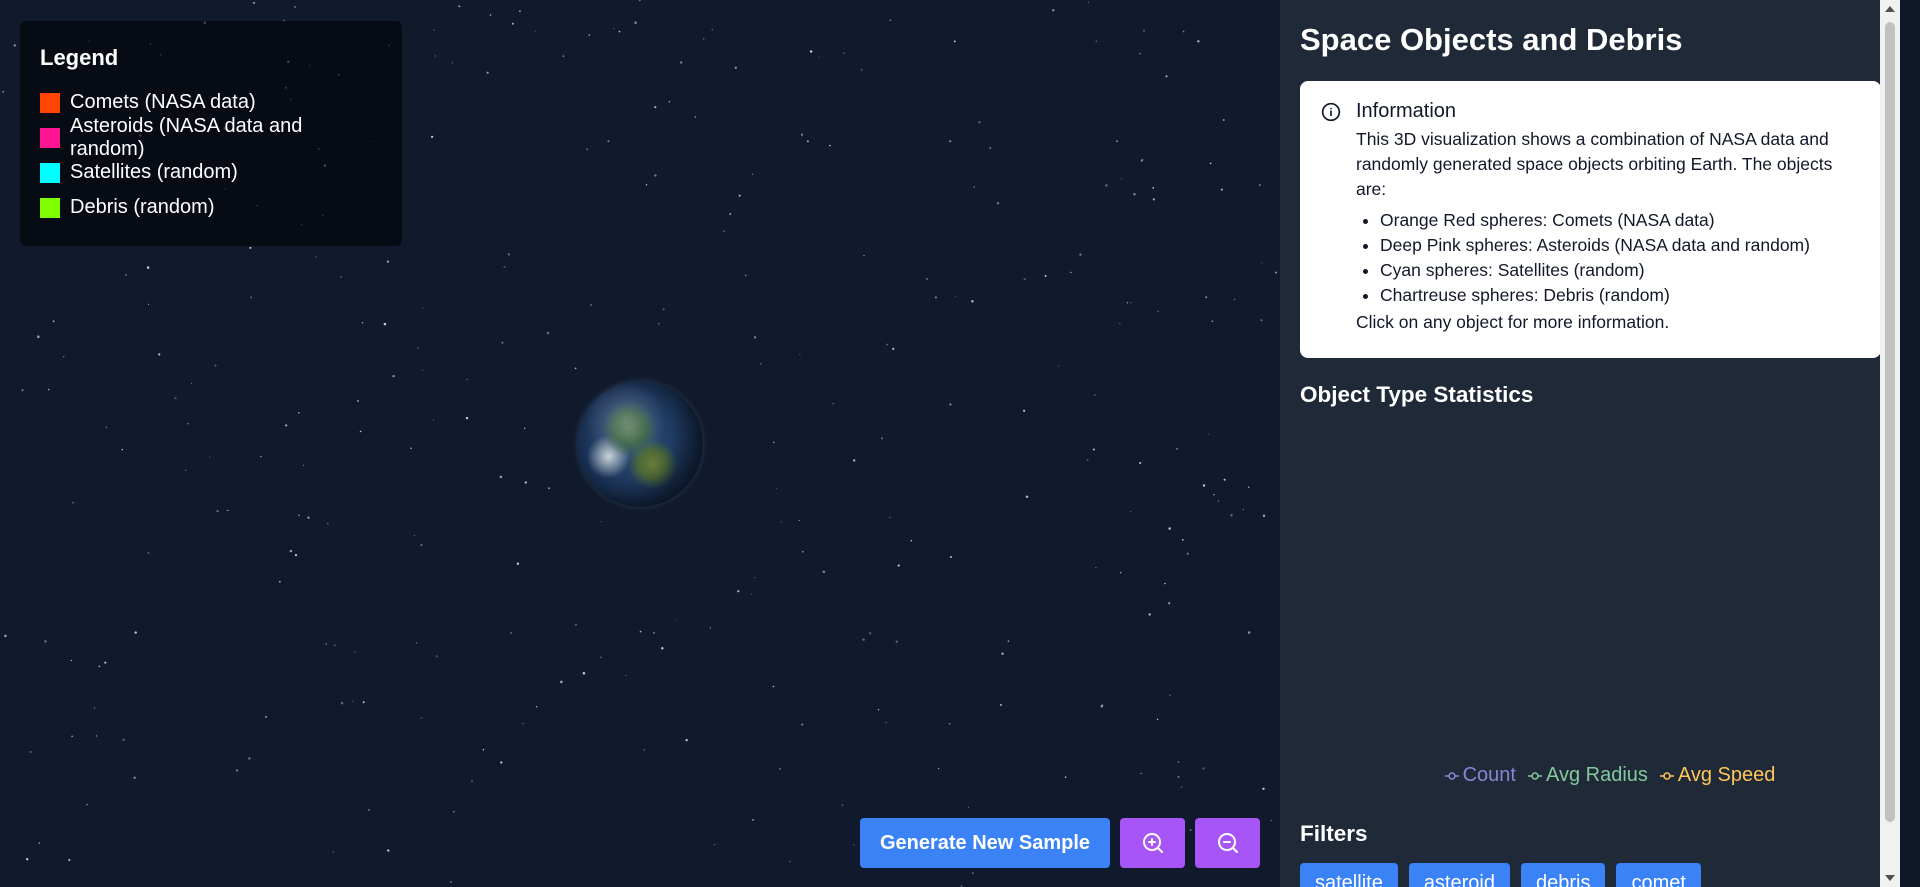  What do you see at coordinates (1349, 875) in the screenshot?
I see `filter-satellite: satellite` at bounding box center [1349, 875].